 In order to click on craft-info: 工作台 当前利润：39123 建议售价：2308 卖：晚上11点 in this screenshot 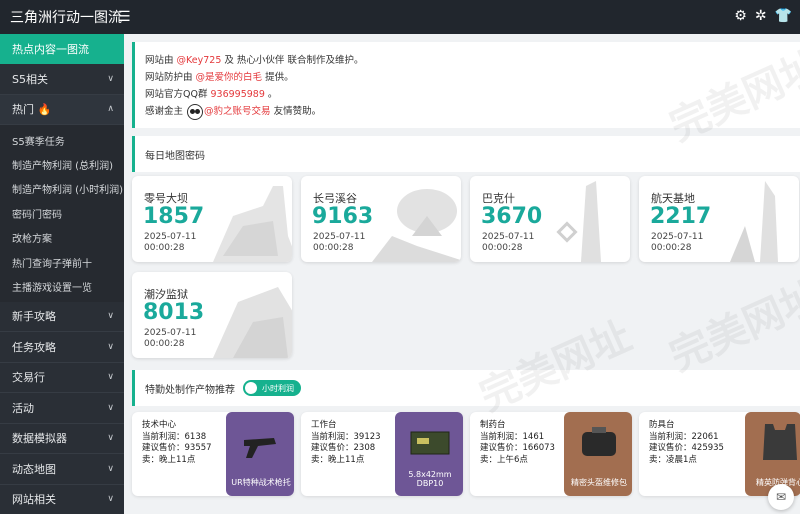, I will do `click(346, 442)`.